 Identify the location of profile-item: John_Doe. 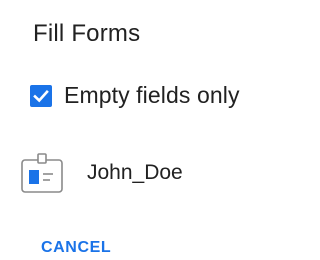
(101, 173).